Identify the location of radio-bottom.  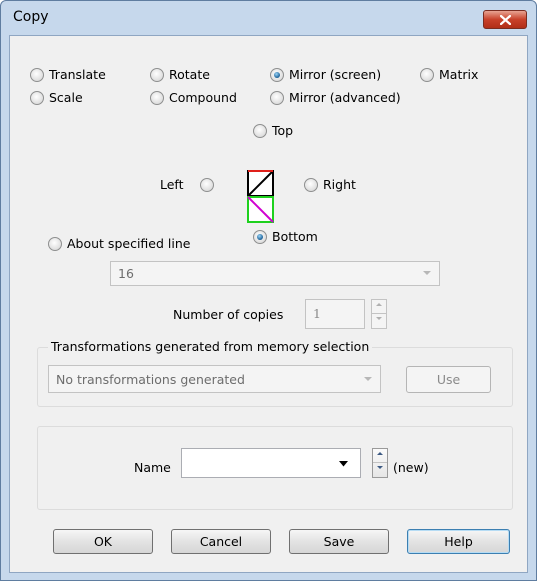
(260, 237).